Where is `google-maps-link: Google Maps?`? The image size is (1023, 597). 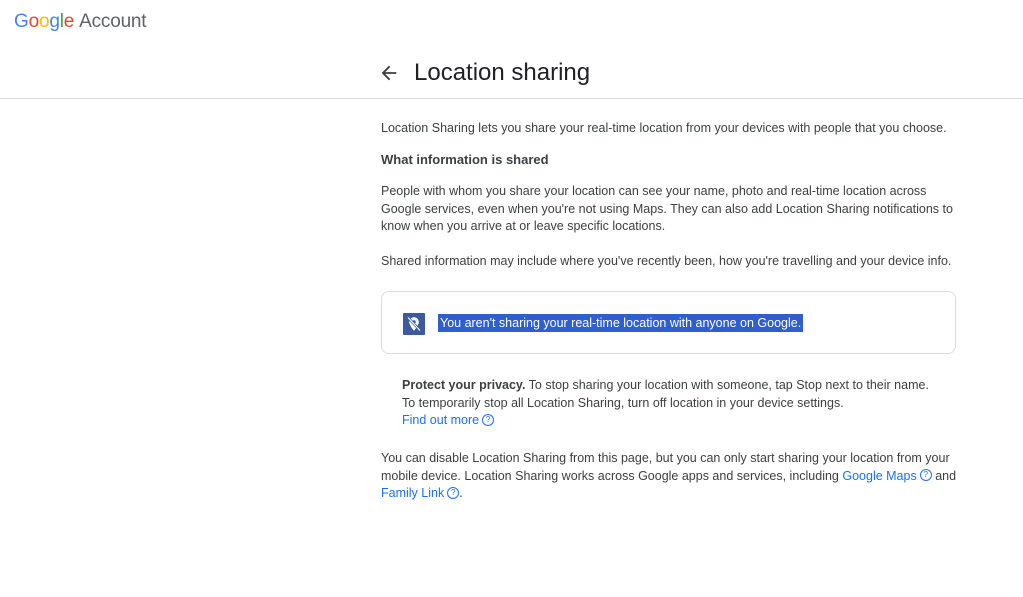 google-maps-link: Google Maps? is located at coordinates (887, 476).